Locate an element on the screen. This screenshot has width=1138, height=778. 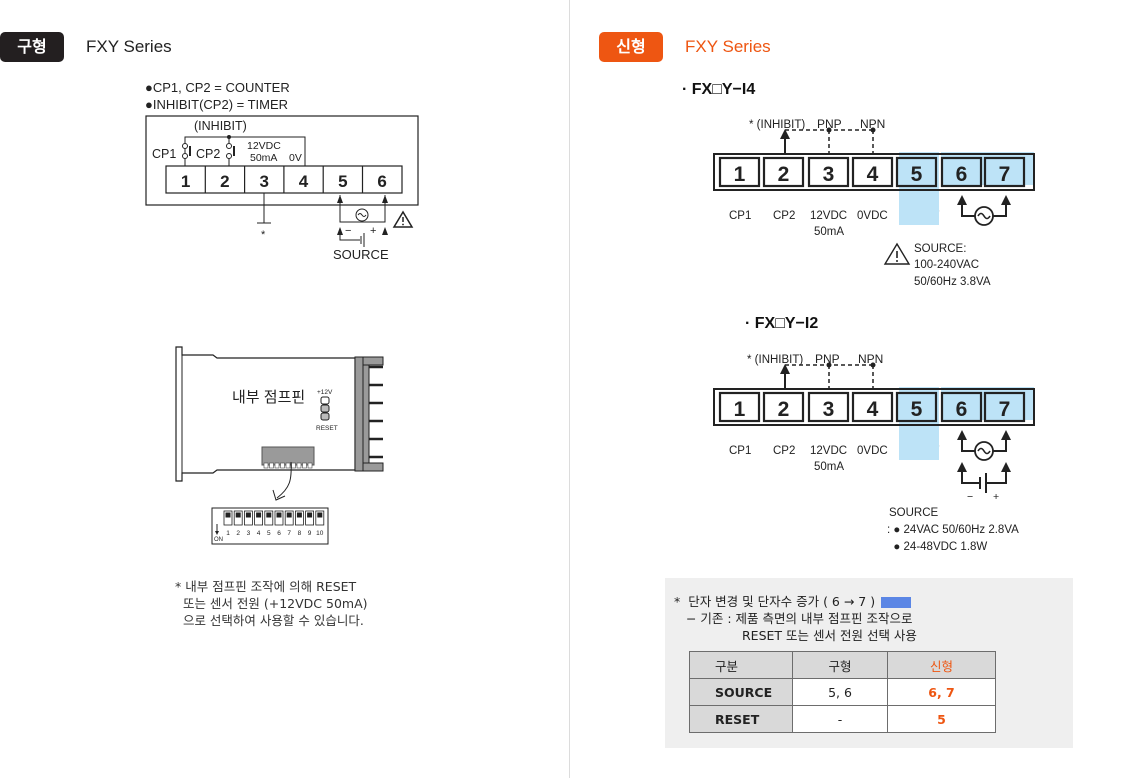
table-row: RESET - 5 is located at coordinates (842, 719).